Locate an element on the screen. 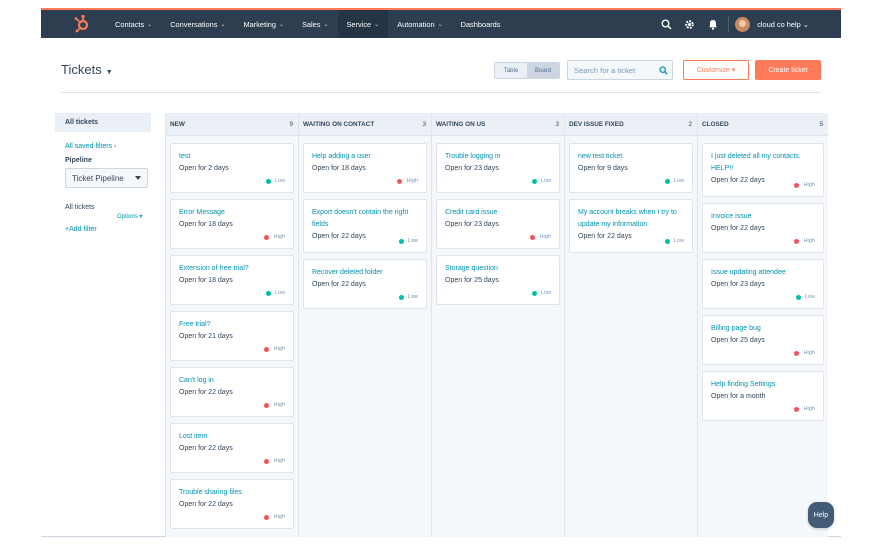  ticket-title: Free trial? is located at coordinates (232, 325).